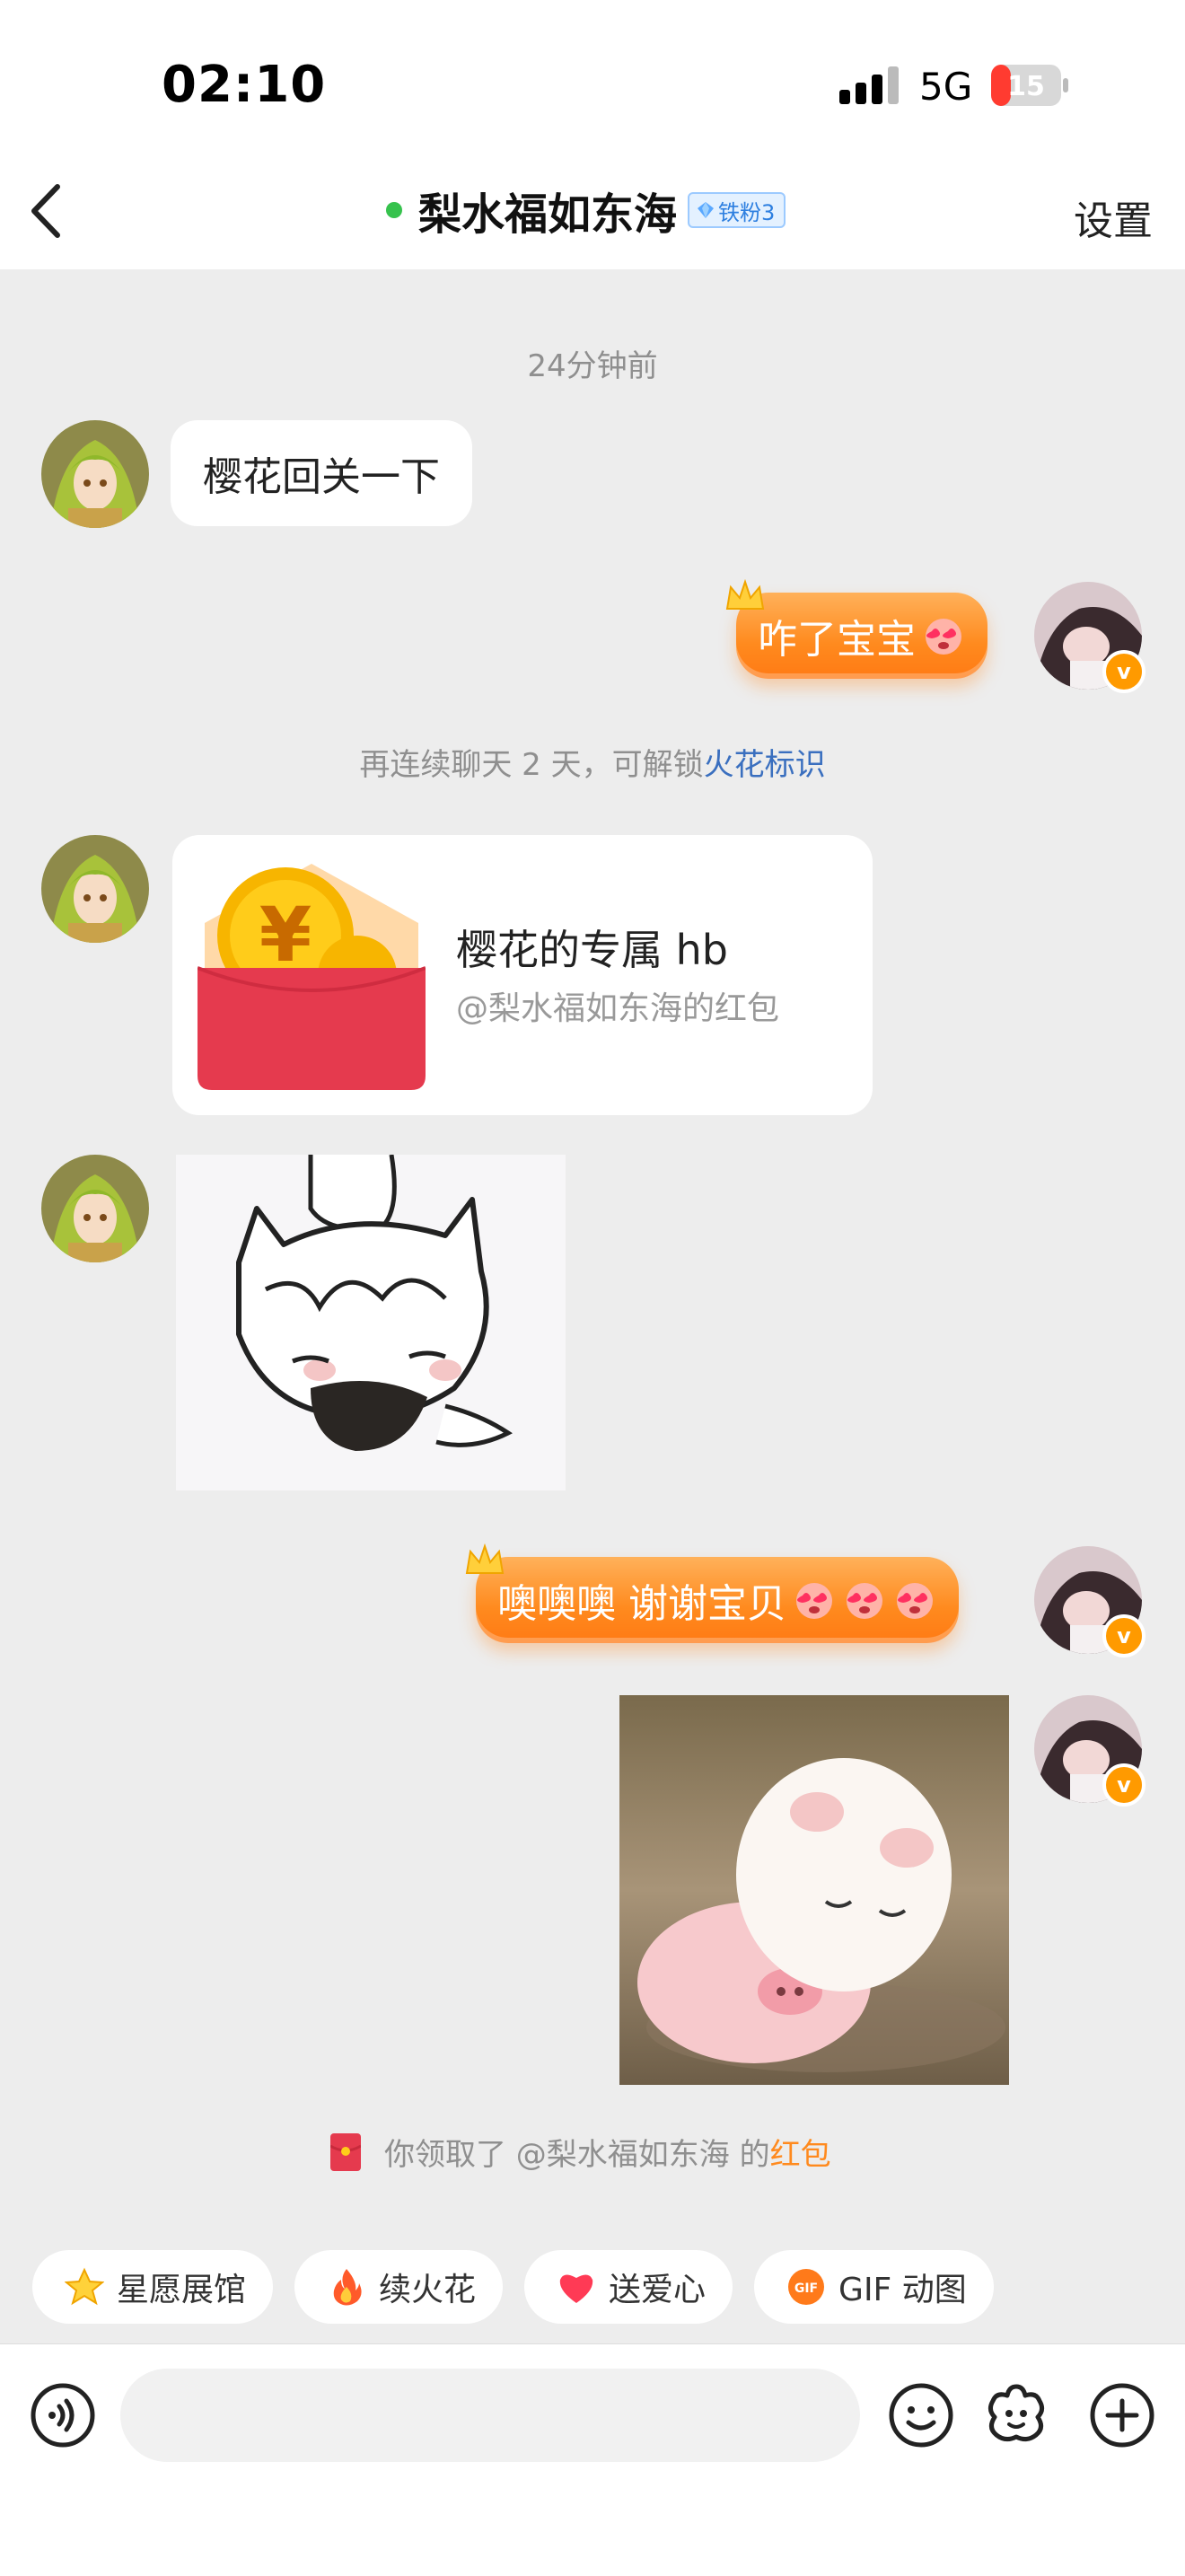  Describe the element at coordinates (47, 211) in the screenshot. I see `back-icon` at that location.